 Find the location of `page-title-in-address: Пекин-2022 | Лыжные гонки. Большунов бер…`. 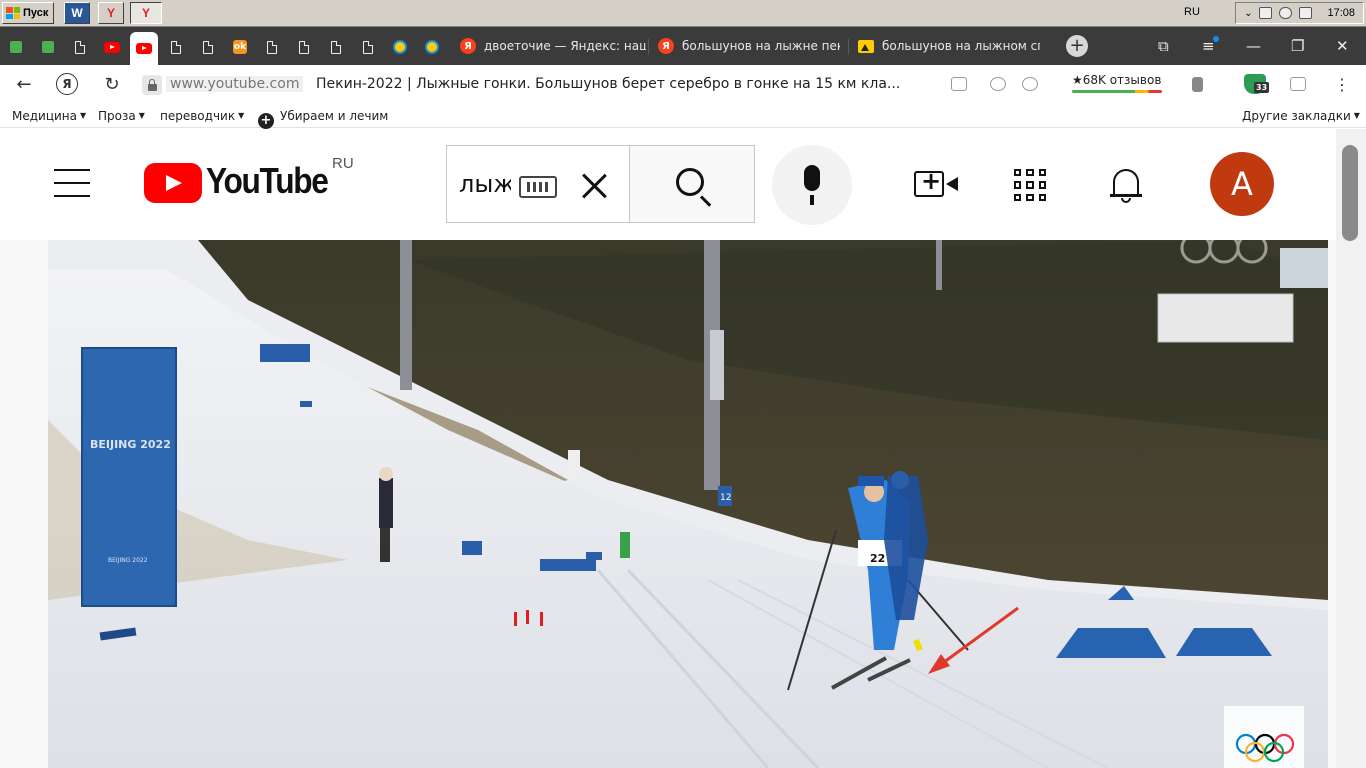

page-title-in-address: Пекин-2022 | Лыжные гонки. Большунов бер… is located at coordinates (616, 84).